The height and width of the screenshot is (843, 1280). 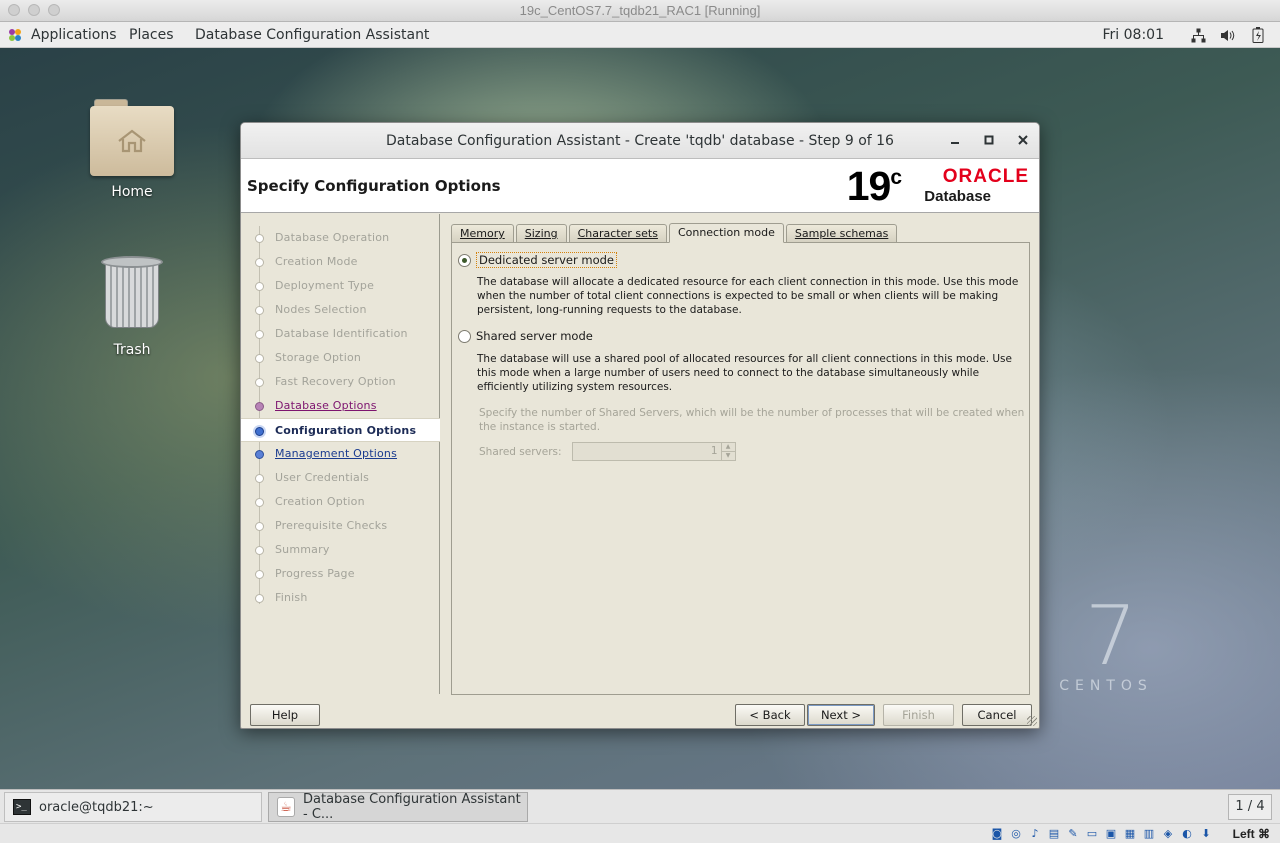 I want to click on desktop-icon-label: Home, so click(x=132, y=192).